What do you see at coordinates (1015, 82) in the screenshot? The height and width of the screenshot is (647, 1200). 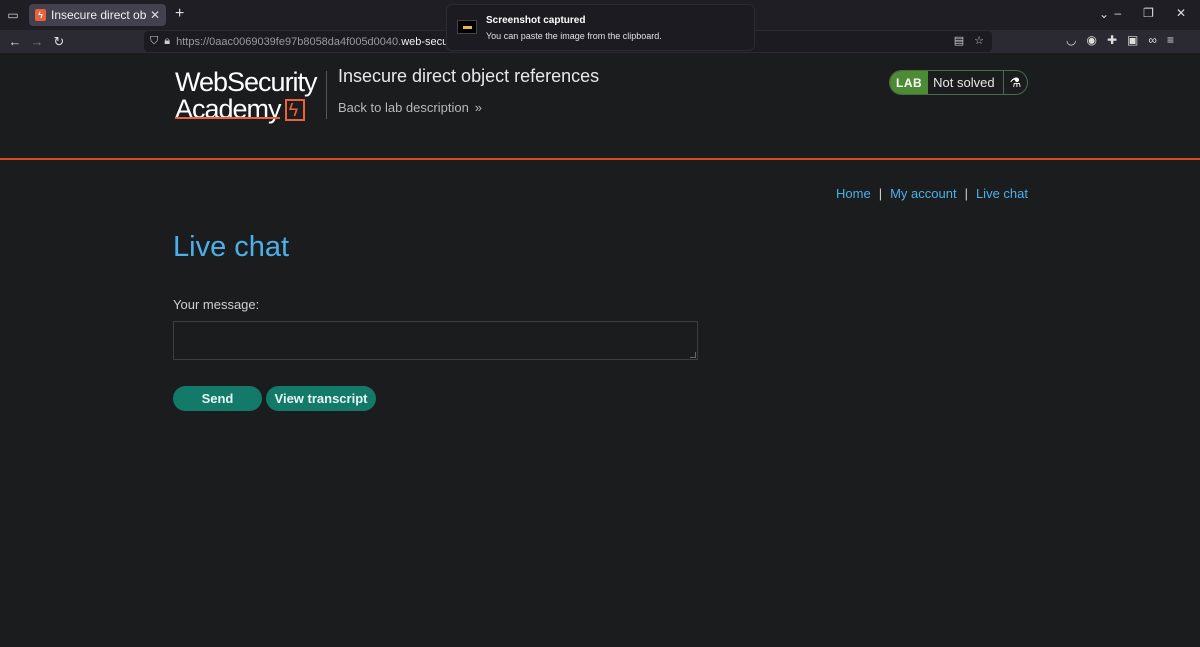 I see `flask-icon: ⚗` at bounding box center [1015, 82].